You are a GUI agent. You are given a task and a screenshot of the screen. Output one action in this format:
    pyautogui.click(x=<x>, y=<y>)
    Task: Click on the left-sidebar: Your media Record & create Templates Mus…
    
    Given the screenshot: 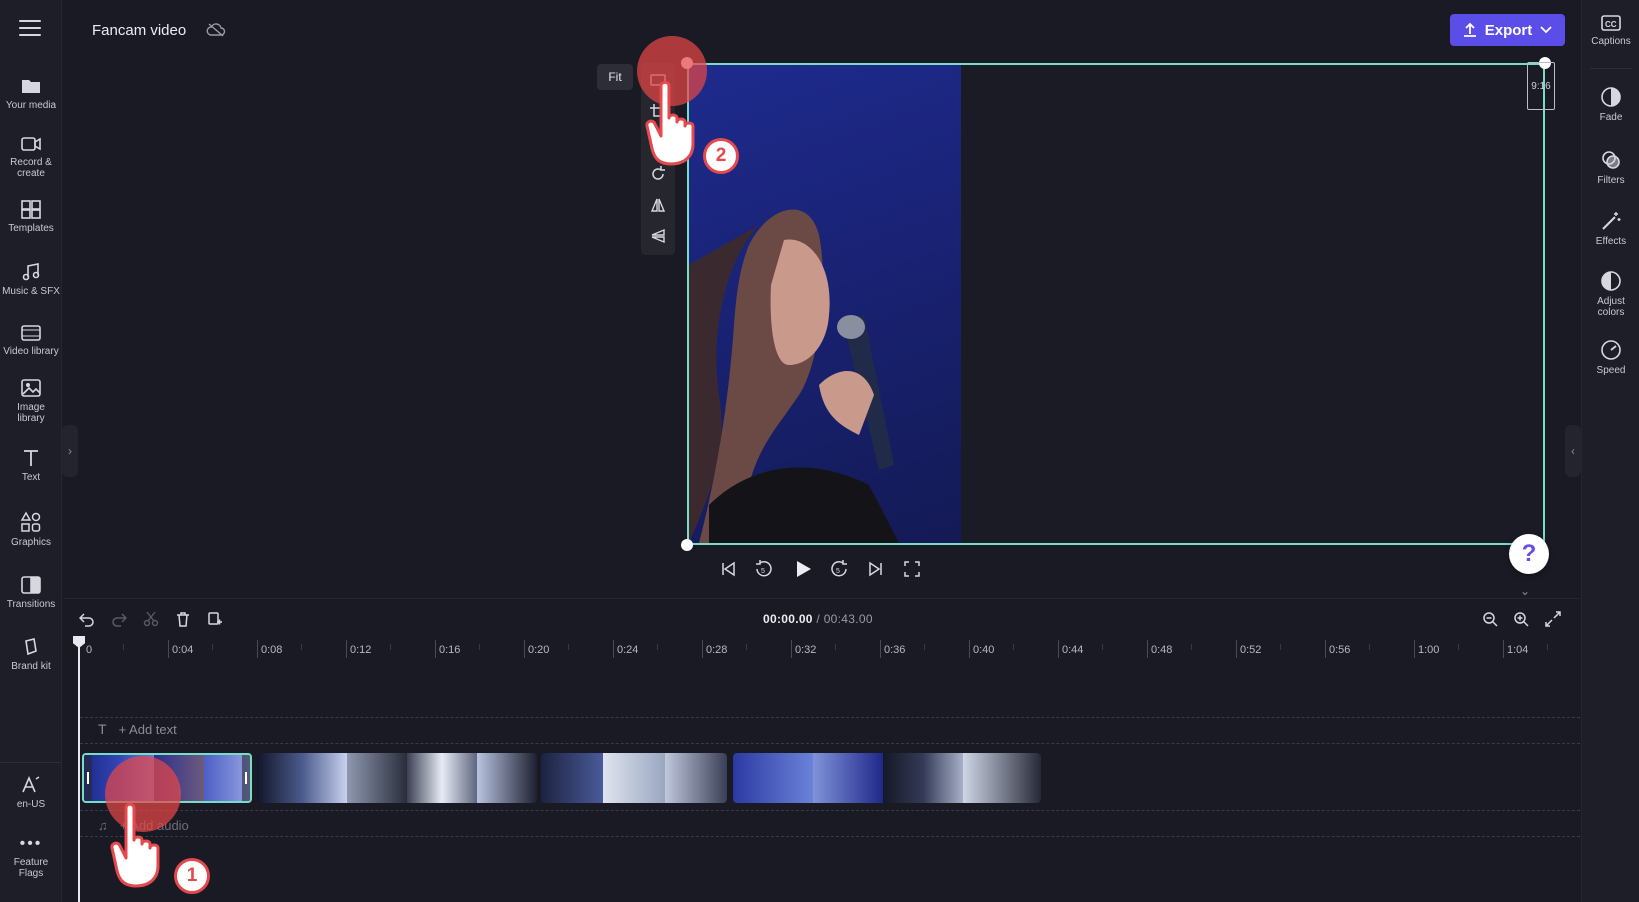 What is the action you would take?
    pyautogui.click(x=31, y=451)
    